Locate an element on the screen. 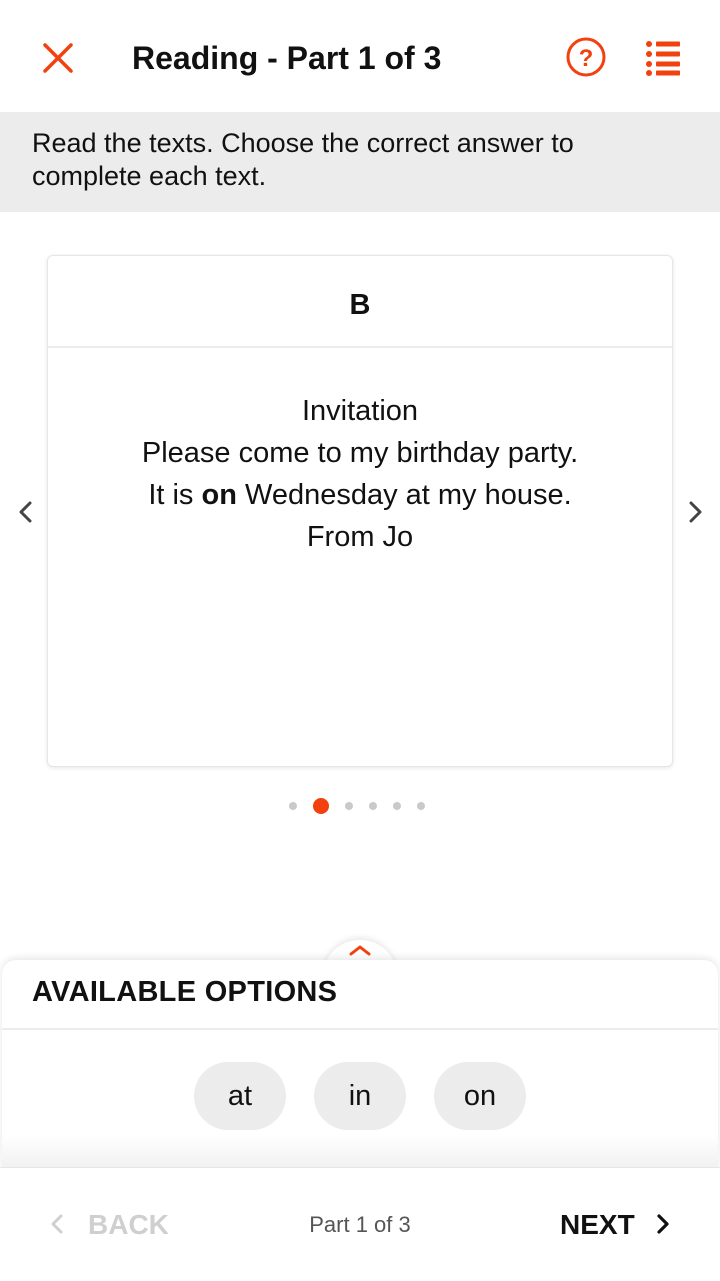  help-button: ? is located at coordinates (586, 57).